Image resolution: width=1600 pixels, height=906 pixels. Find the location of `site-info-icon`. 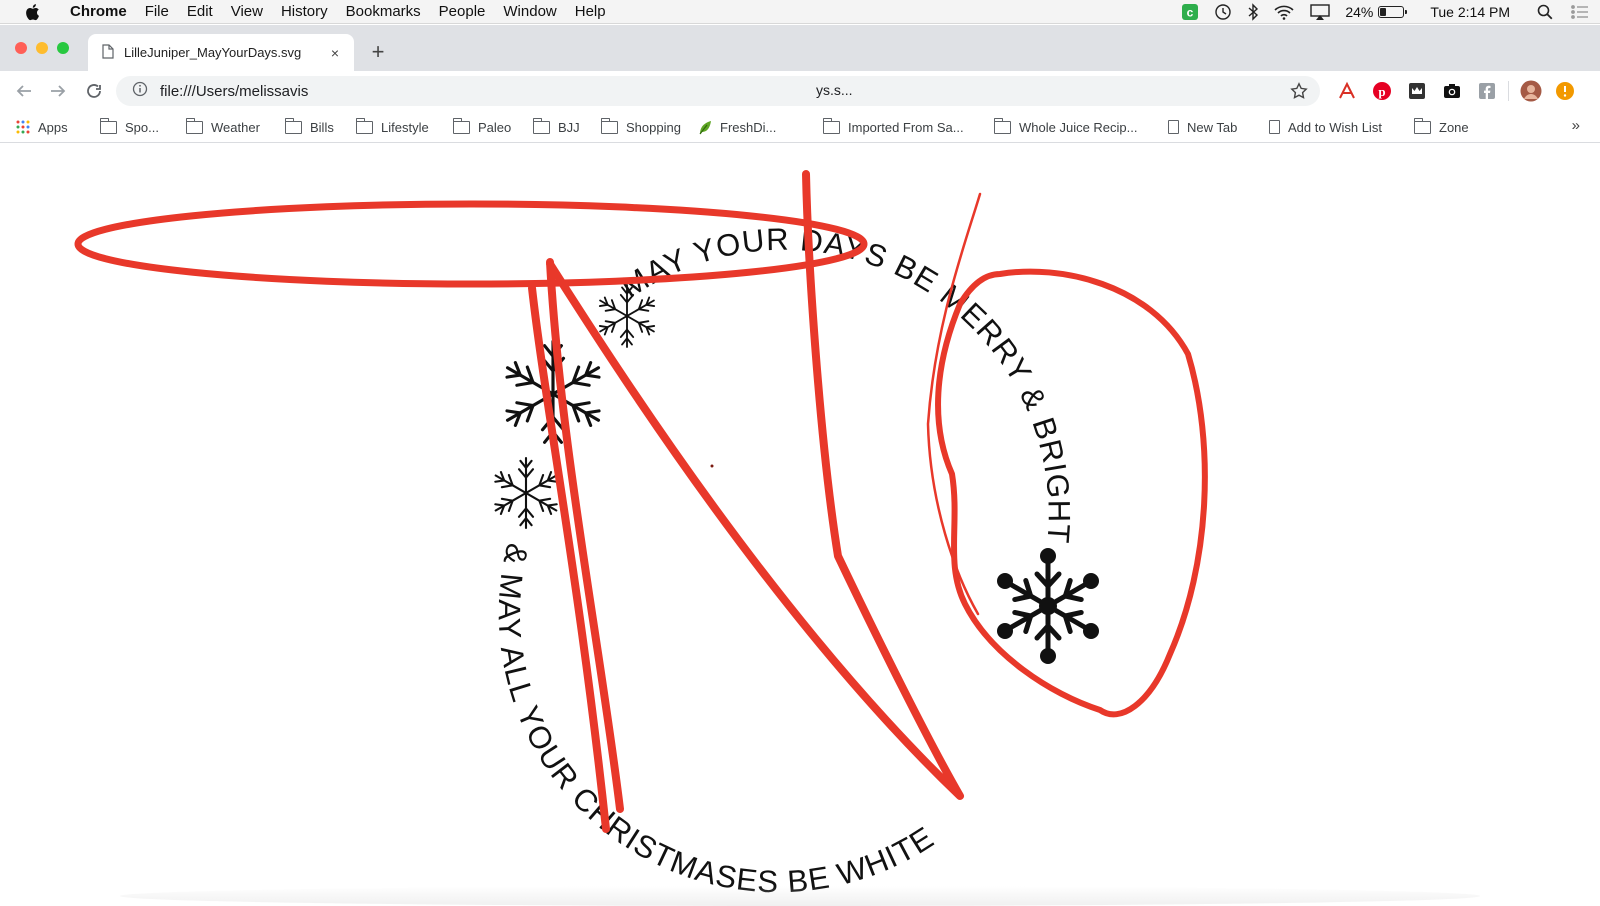

site-info-icon is located at coordinates (140, 91).